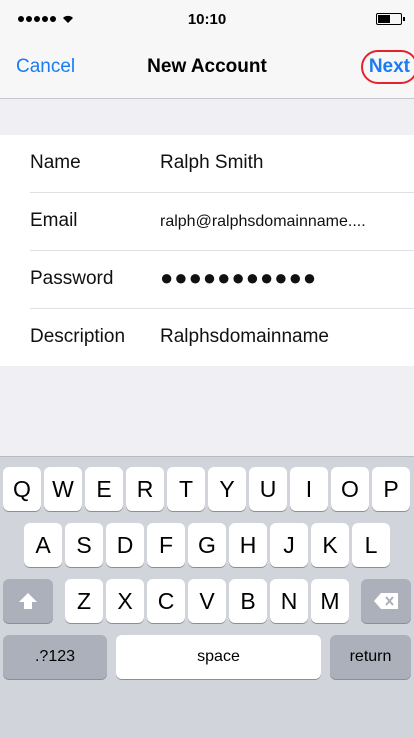 The width and height of the screenshot is (414, 737). I want to click on key-x: X, so click(125, 601).